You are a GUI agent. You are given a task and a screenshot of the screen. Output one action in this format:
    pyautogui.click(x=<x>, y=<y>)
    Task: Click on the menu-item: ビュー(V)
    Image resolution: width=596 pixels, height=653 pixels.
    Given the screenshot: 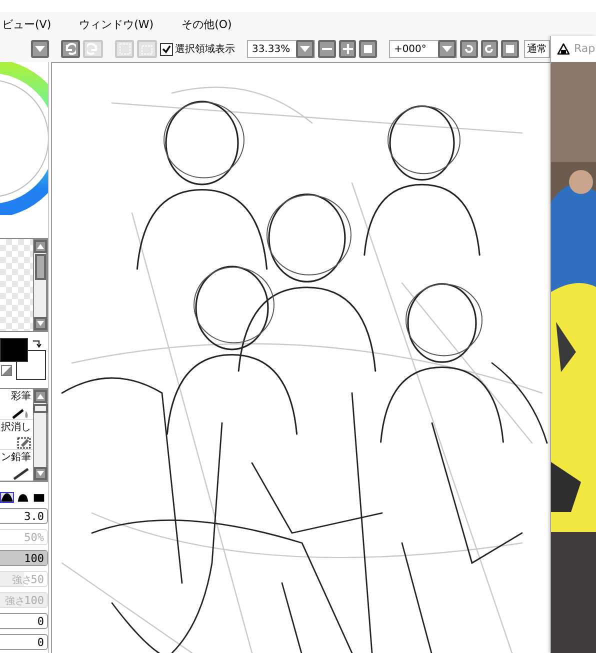 What is the action you would take?
    pyautogui.click(x=27, y=24)
    